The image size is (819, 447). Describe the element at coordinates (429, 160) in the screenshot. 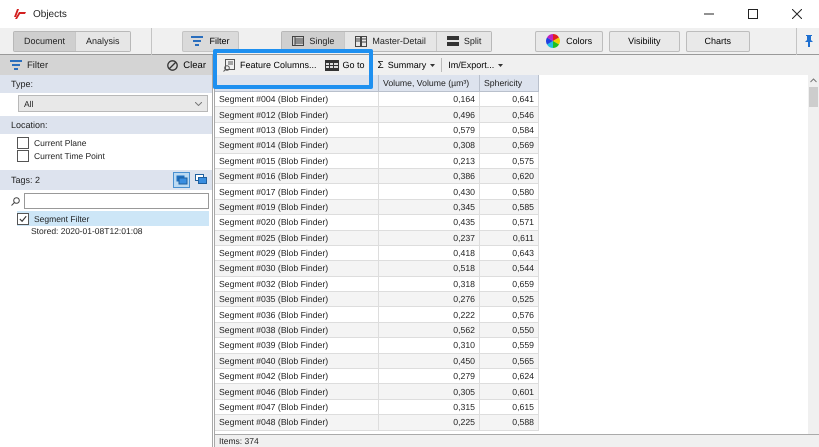

I see `table-cell: 0,213` at that location.